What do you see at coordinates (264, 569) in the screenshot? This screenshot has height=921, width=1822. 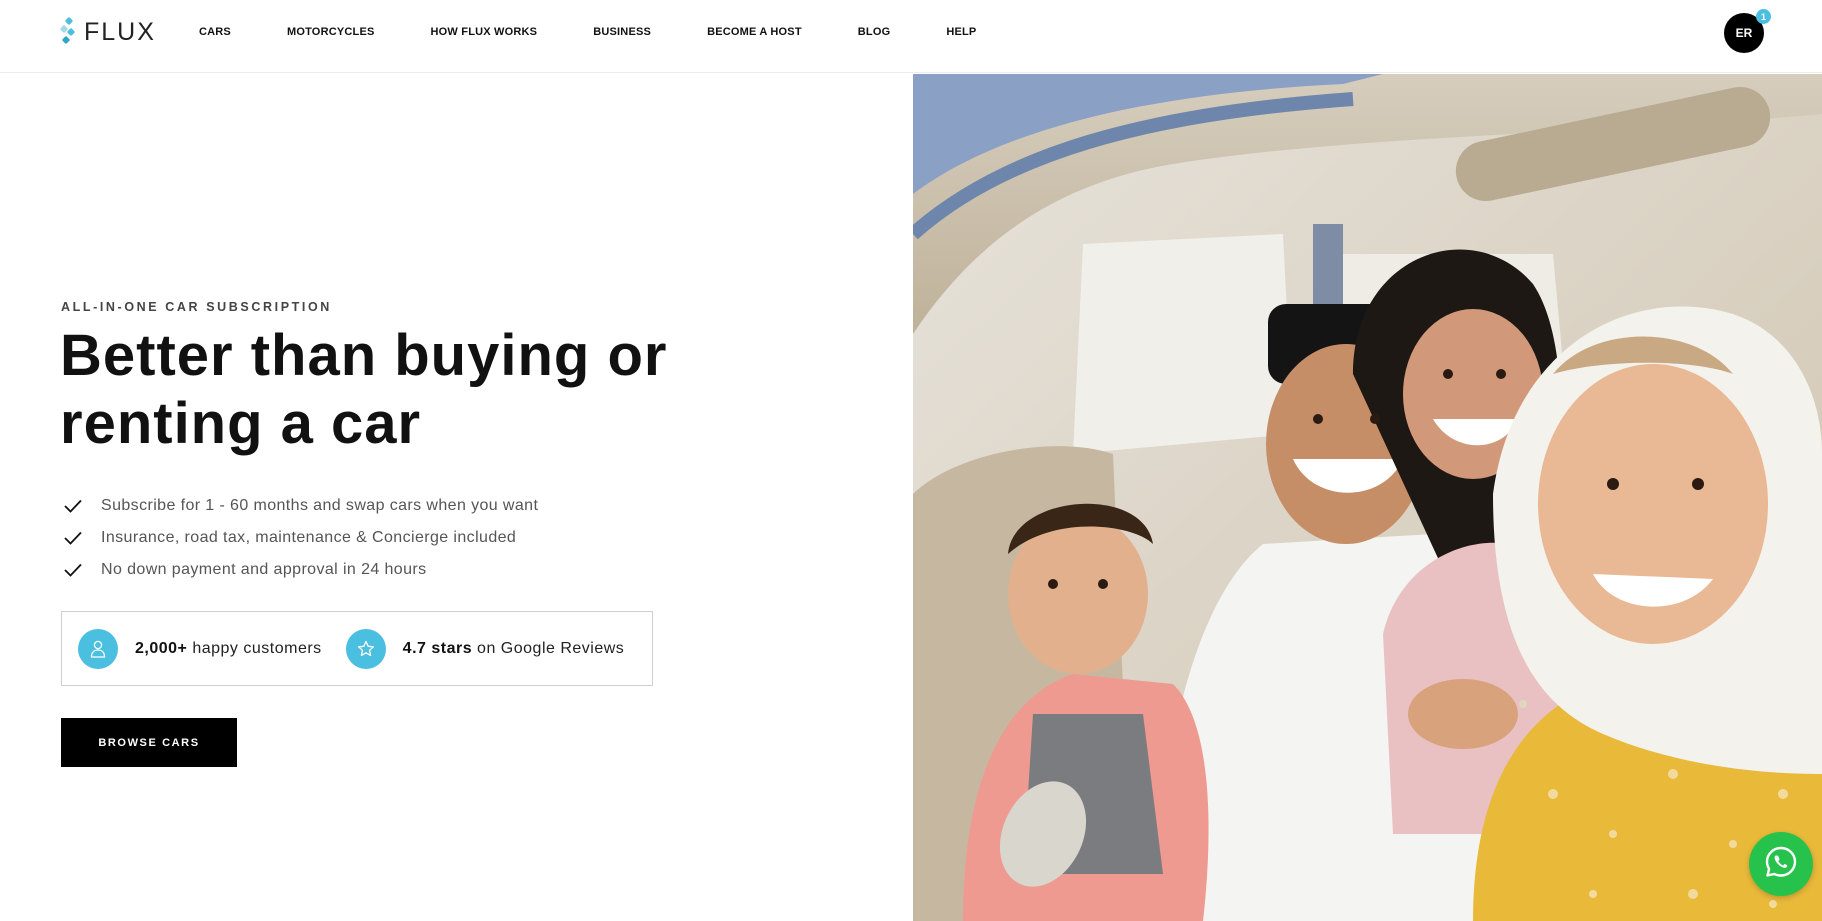 I see `feature-text: No down payment and approval in 24 hours` at bounding box center [264, 569].